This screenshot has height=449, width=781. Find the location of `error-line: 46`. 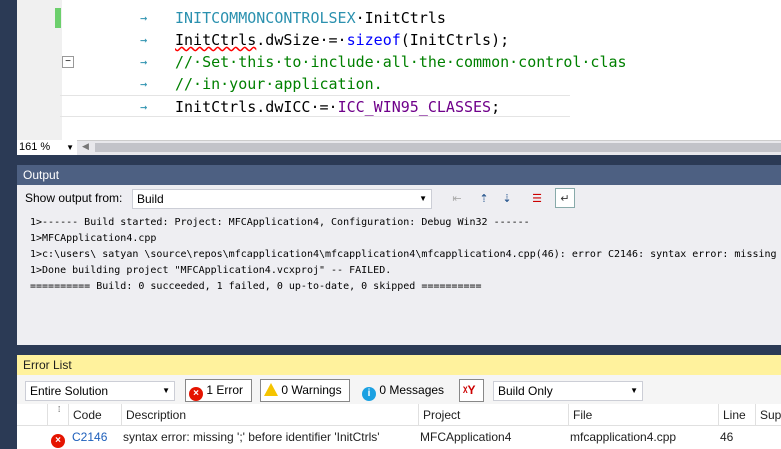

error-line: 46 is located at coordinates (727, 437).